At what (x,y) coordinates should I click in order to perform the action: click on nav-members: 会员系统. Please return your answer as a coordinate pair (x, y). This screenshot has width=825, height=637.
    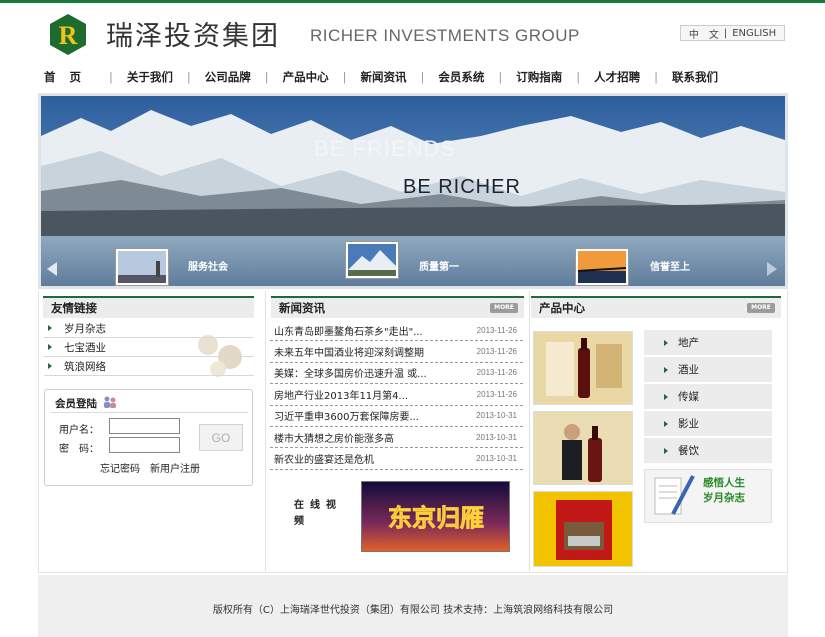
    Looking at the image, I should click on (461, 77).